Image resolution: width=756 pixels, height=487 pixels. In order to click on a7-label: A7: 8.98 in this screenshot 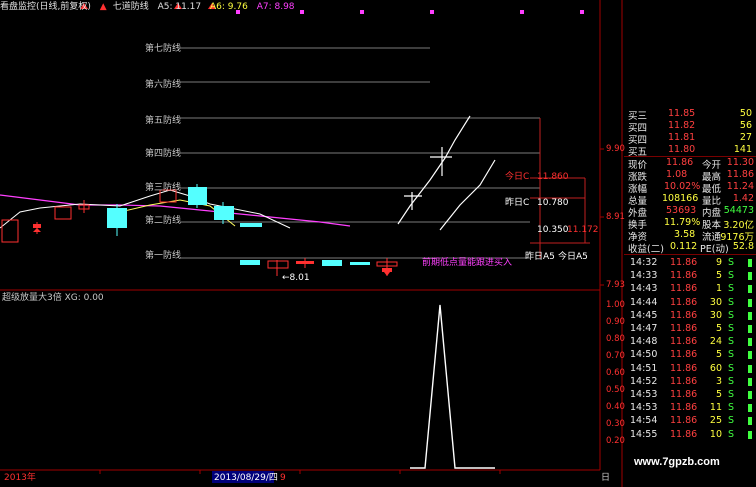, I will do `click(275, 7)`.